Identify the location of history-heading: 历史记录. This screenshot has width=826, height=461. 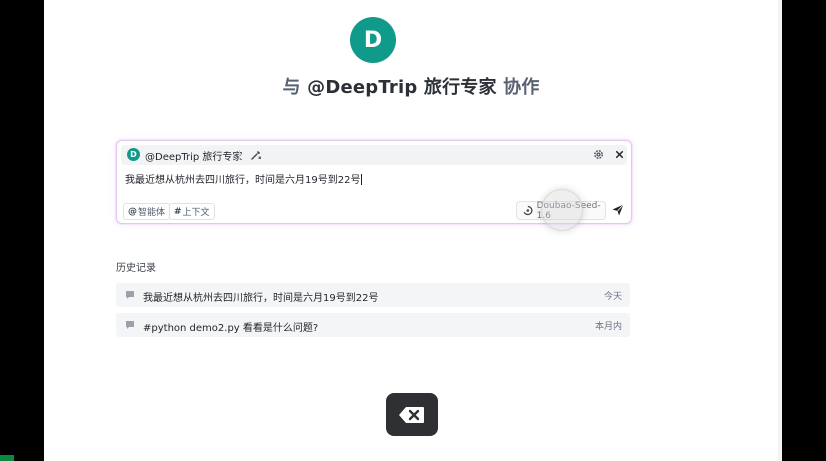
(136, 268).